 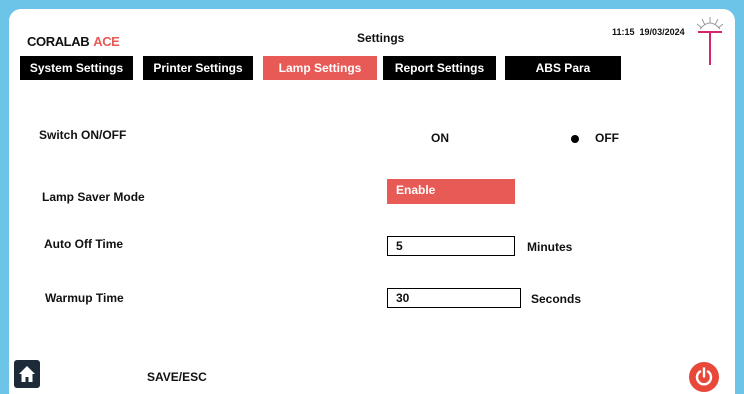 What do you see at coordinates (454, 298) in the screenshot?
I see `warmup-input` at bounding box center [454, 298].